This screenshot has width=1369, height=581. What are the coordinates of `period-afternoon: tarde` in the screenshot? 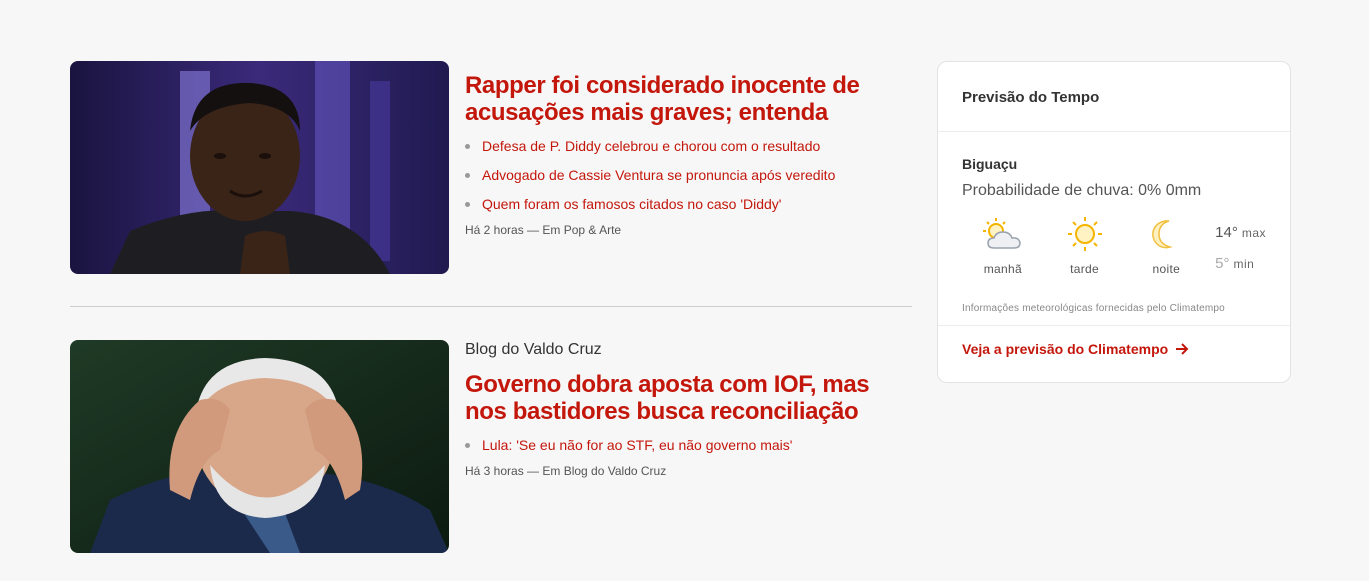 It's located at (1085, 246).